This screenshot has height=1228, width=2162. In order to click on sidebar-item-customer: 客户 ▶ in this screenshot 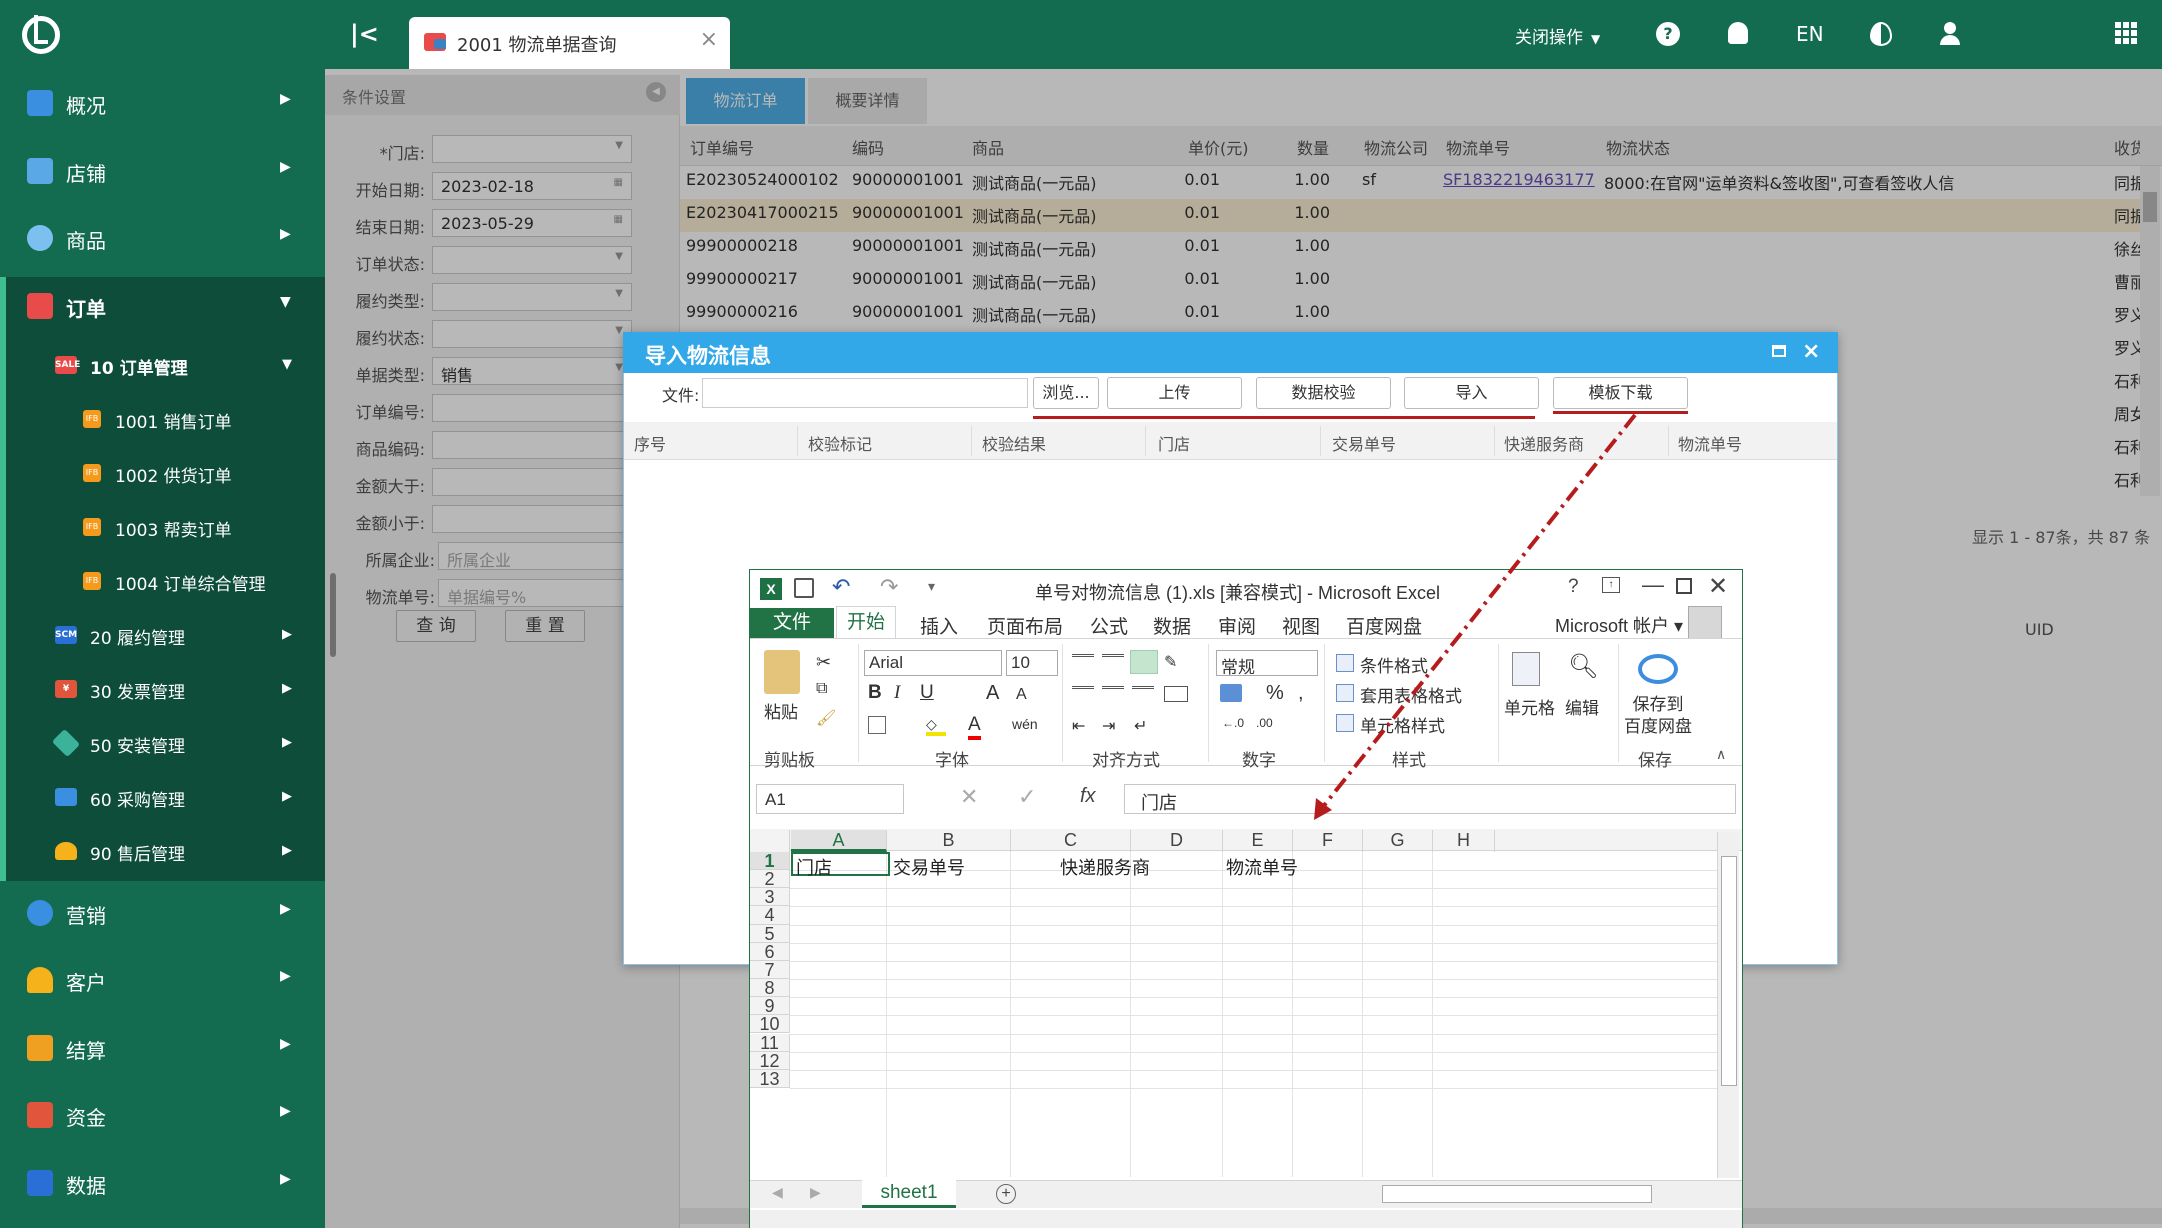, I will do `click(162, 980)`.